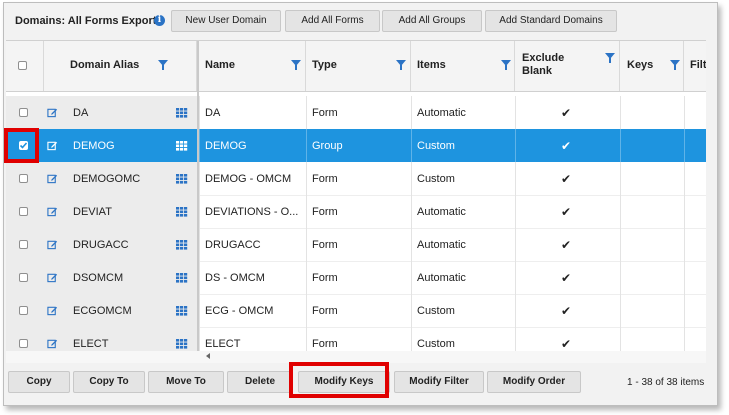 The image size is (729, 415). Describe the element at coordinates (109, 382) in the screenshot. I see `copy-to-button: Copy To` at that location.